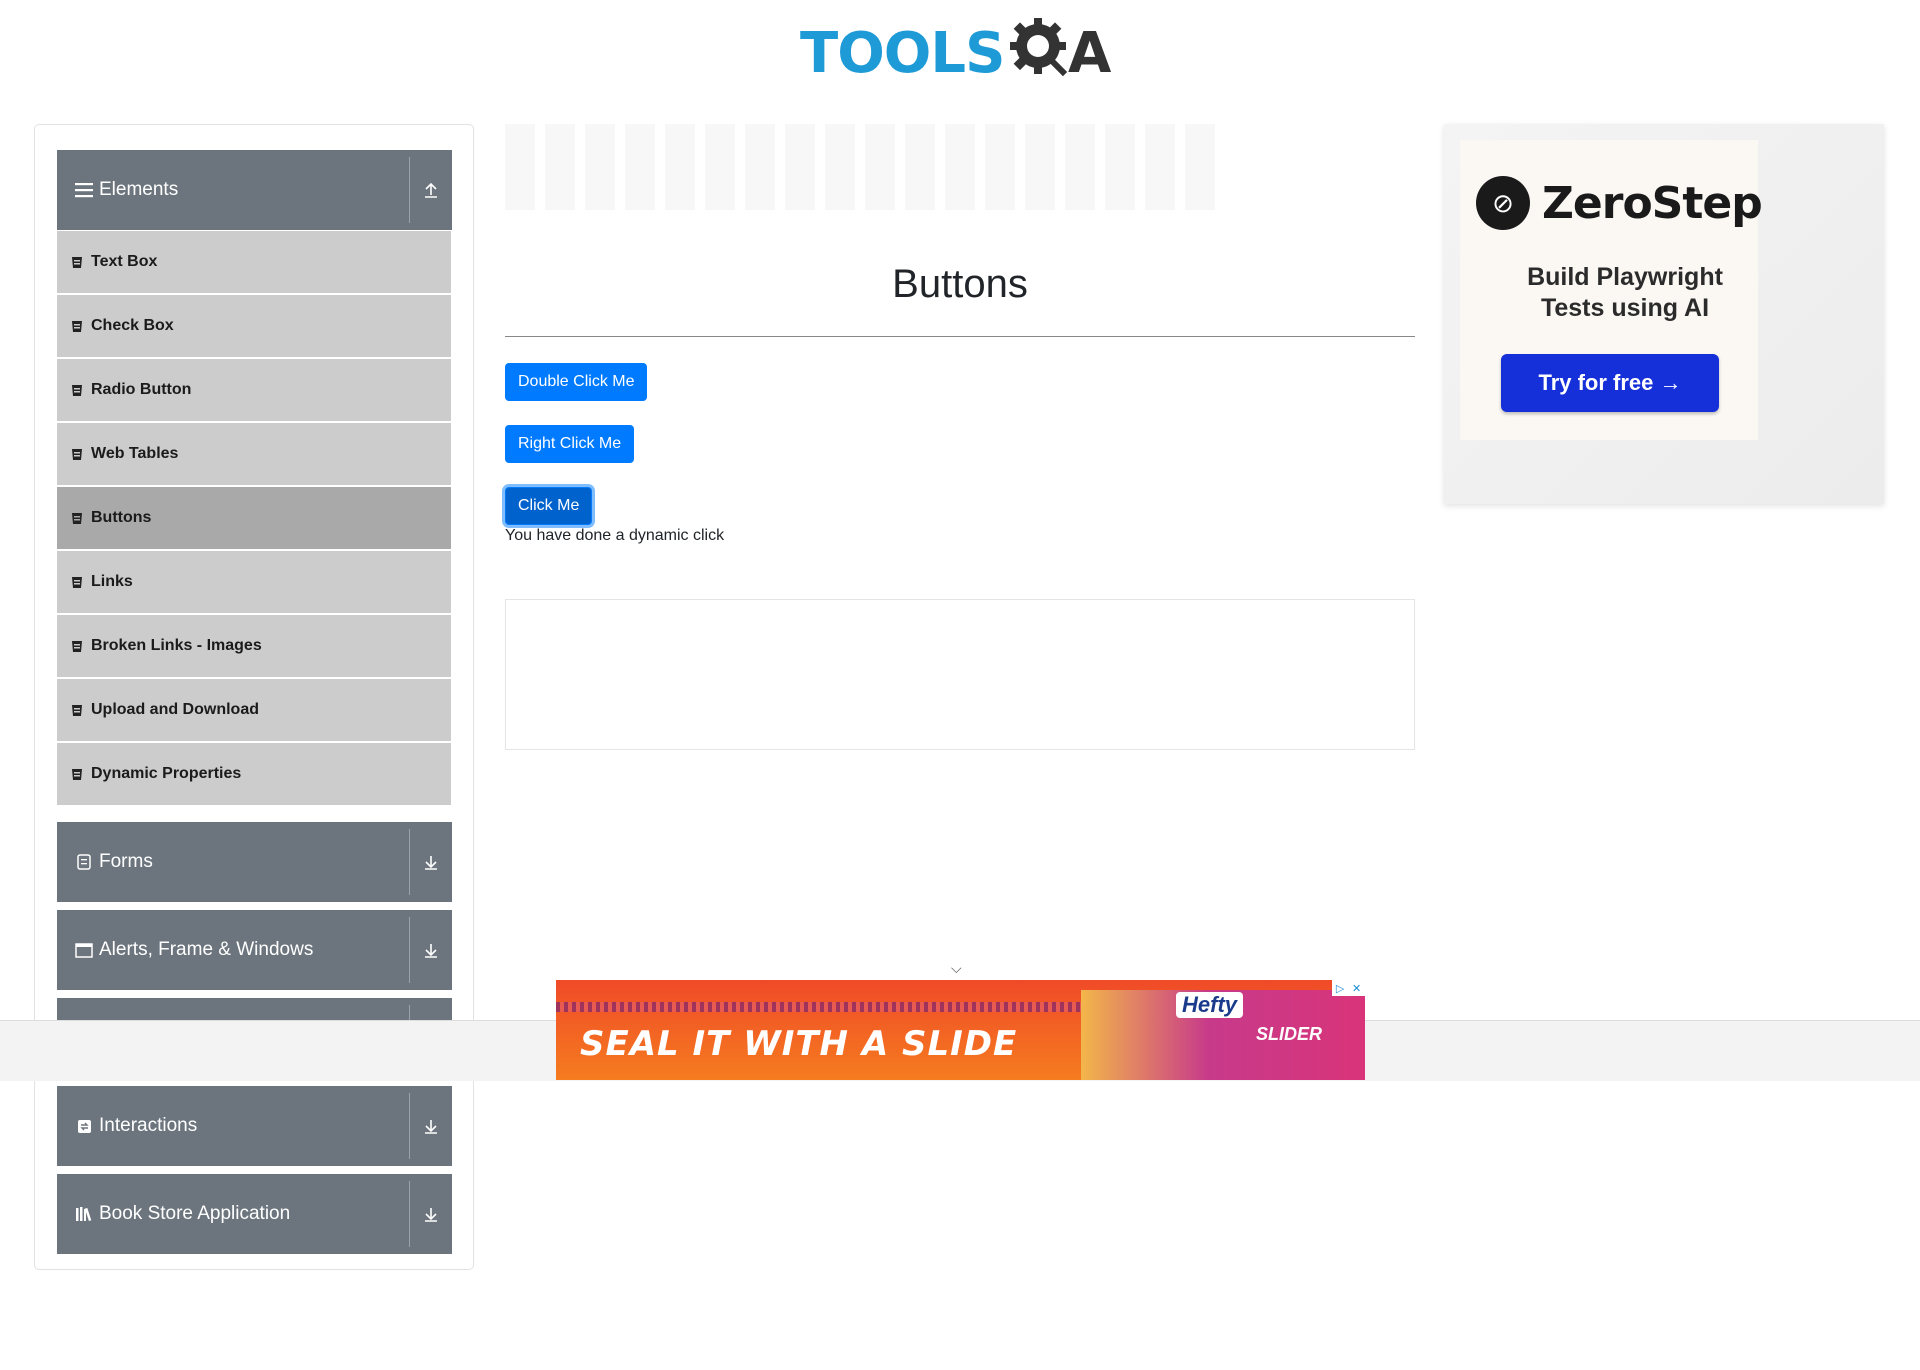 The image size is (1920, 1370). Describe the element at coordinates (206, 949) in the screenshot. I see `group-label: Alerts, Frame & Windows` at that location.